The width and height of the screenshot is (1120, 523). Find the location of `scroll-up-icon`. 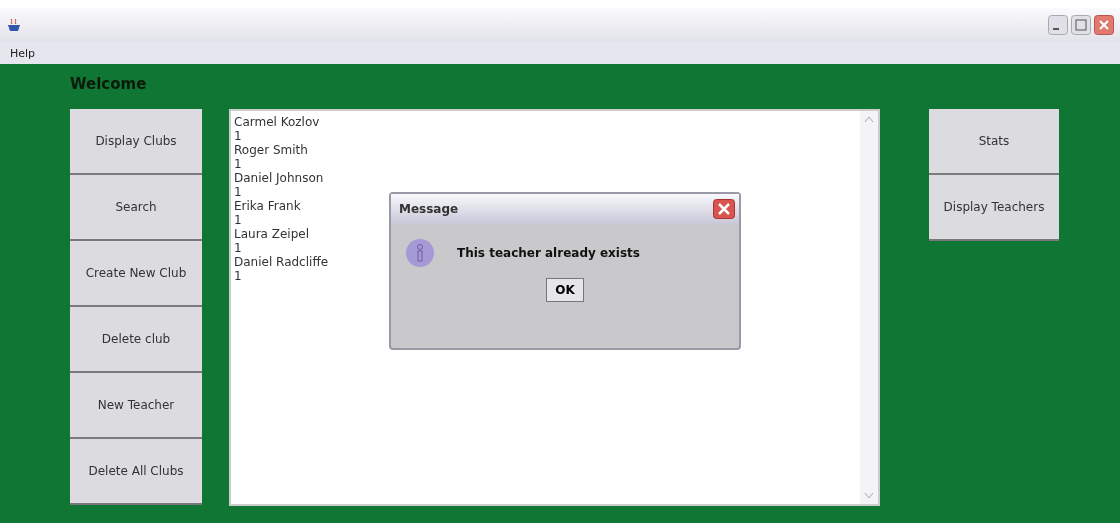

scroll-up-icon is located at coordinates (869, 119).